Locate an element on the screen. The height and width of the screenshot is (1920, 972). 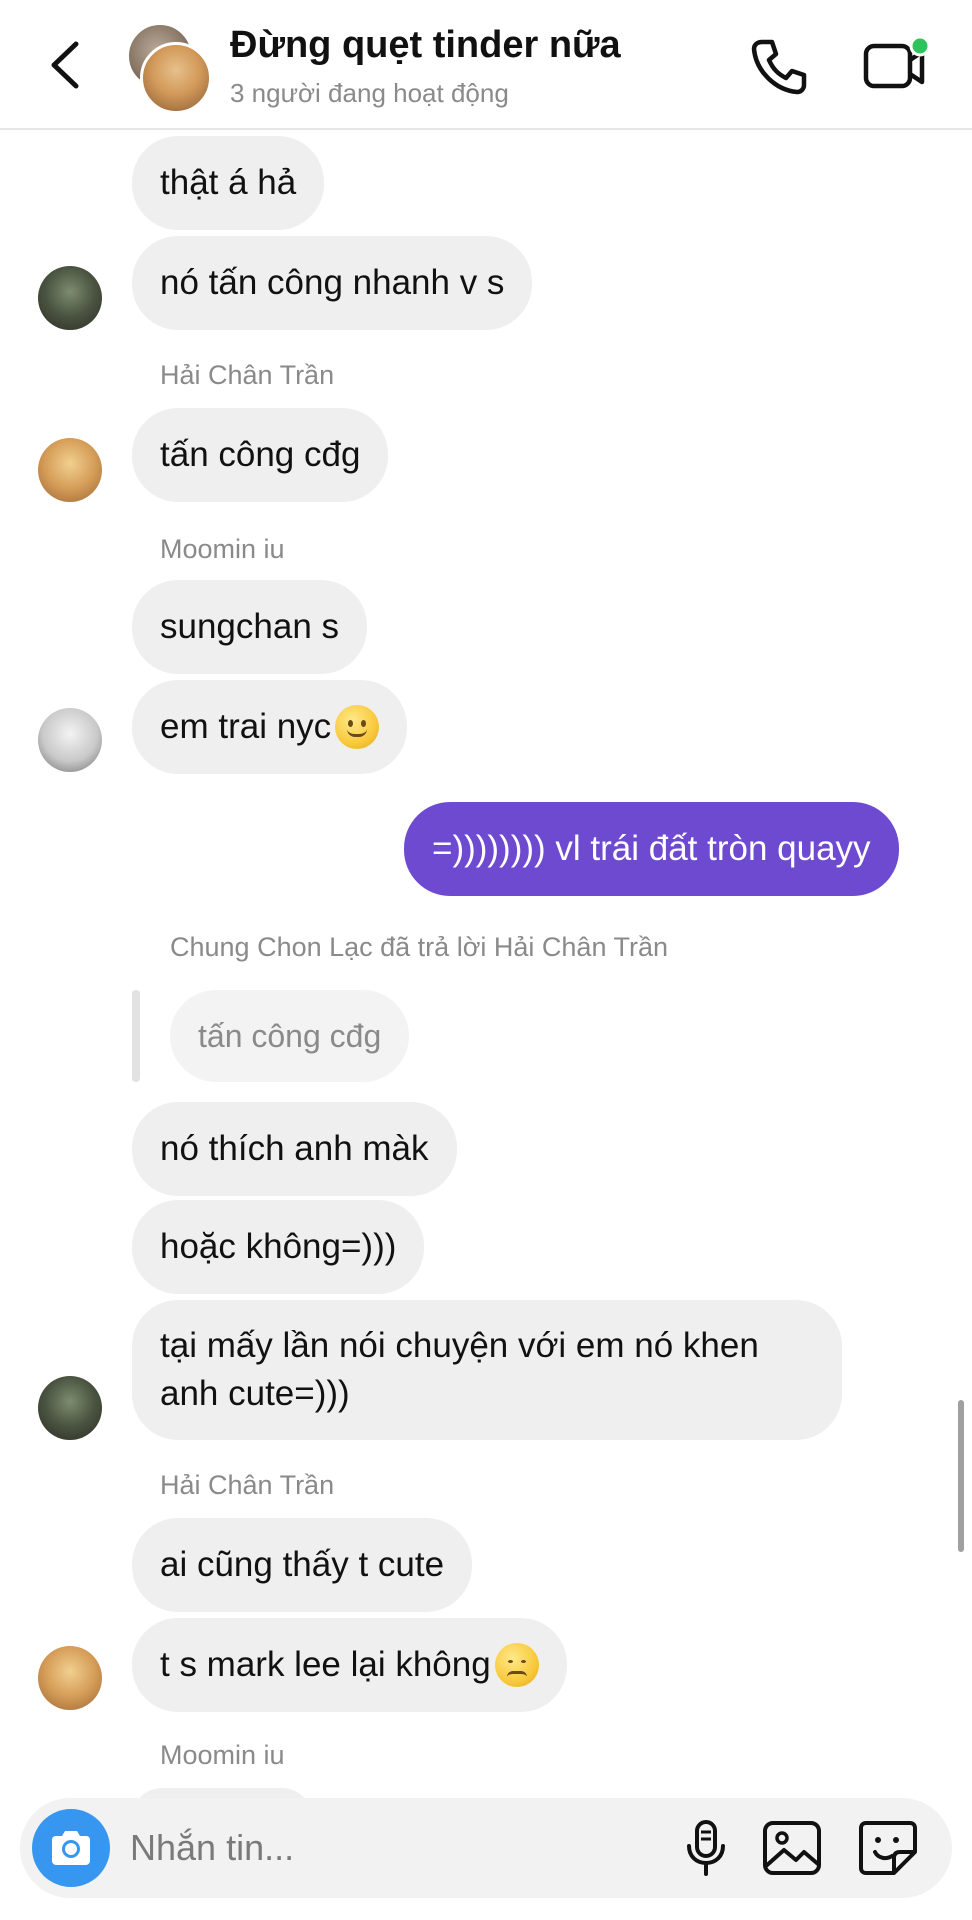
quoted-message-bubble: tấn công cđg is located at coordinates (290, 1036).